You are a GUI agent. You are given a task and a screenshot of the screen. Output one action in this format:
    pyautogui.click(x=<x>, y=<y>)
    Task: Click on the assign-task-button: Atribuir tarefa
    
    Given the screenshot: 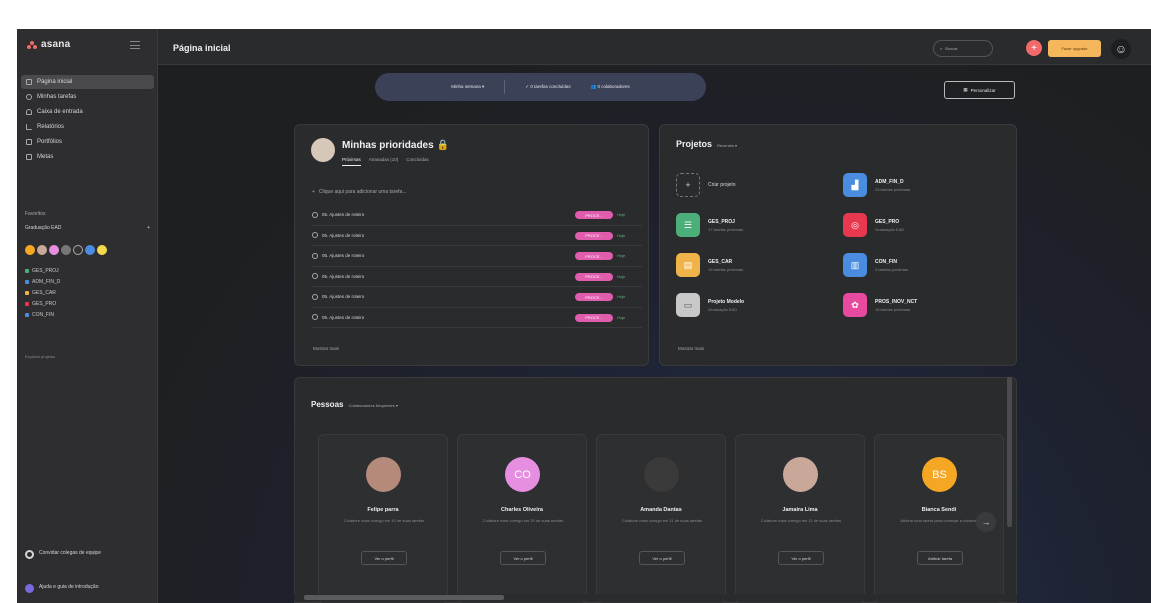 What is the action you would take?
    pyautogui.click(x=940, y=558)
    